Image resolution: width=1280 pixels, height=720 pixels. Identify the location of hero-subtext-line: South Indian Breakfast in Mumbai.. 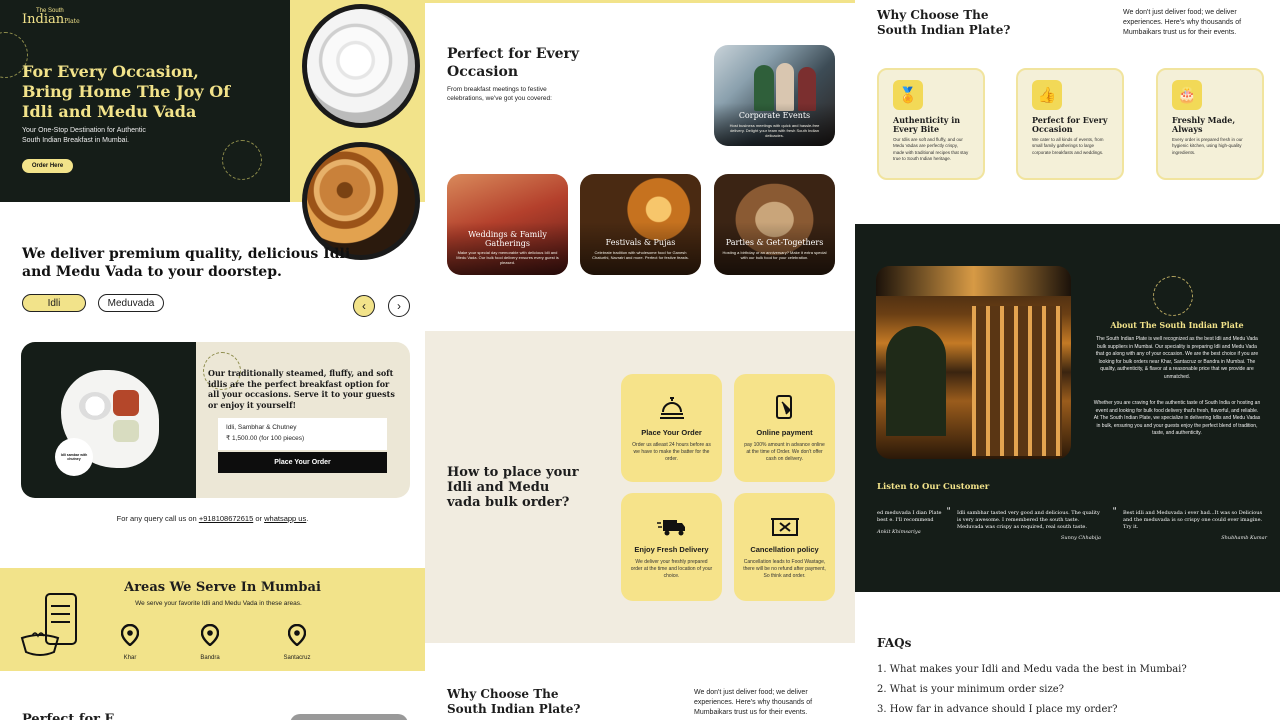
(76, 140).